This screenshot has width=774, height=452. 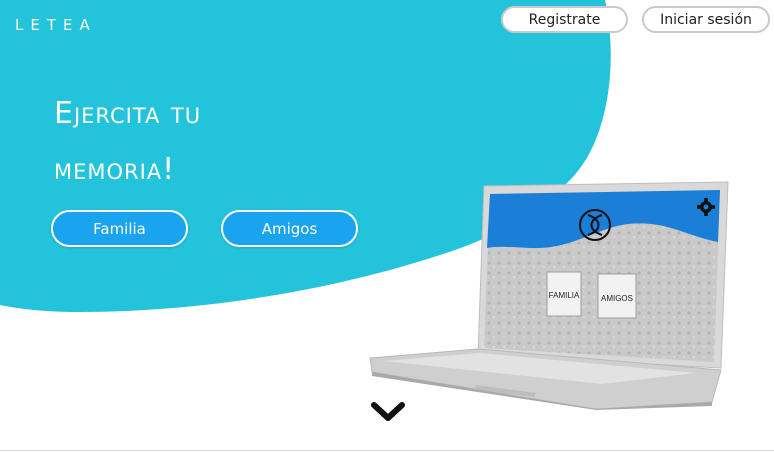 I want to click on hero-headline-line2: memoria!, so click(x=115, y=169).